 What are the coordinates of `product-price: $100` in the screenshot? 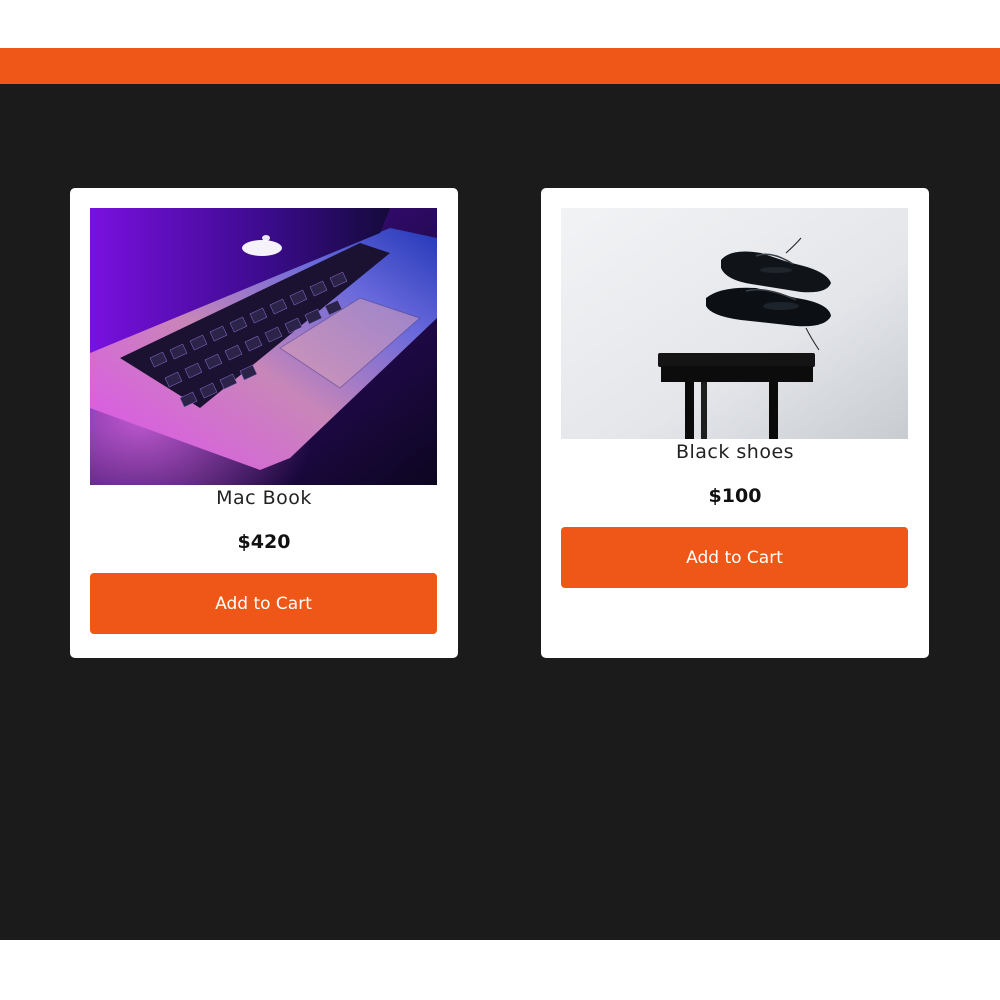 It's located at (735, 496).